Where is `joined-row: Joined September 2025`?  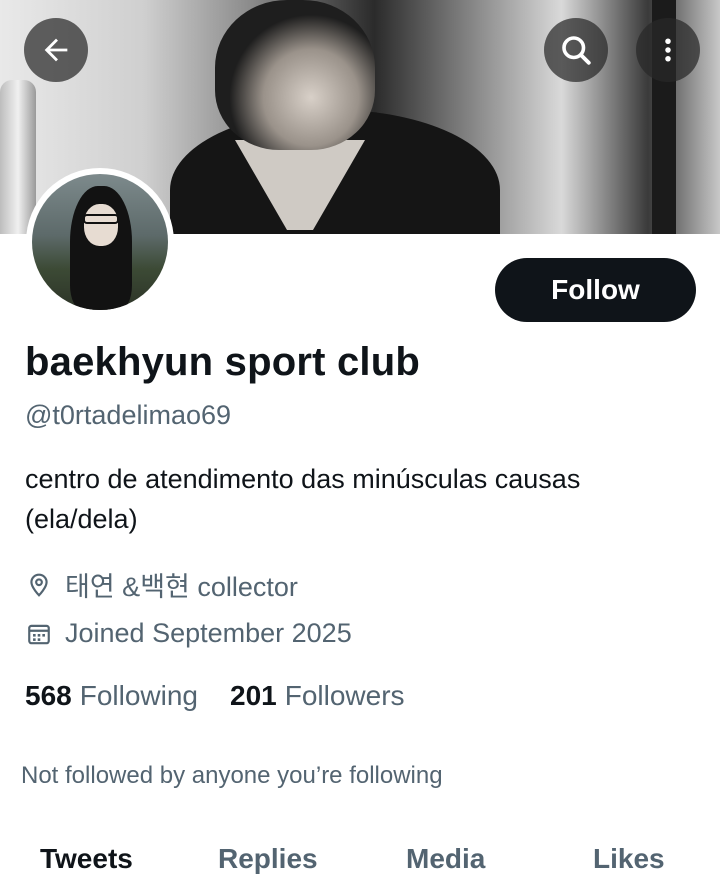
joined-row: Joined September 2025 is located at coordinates (188, 633).